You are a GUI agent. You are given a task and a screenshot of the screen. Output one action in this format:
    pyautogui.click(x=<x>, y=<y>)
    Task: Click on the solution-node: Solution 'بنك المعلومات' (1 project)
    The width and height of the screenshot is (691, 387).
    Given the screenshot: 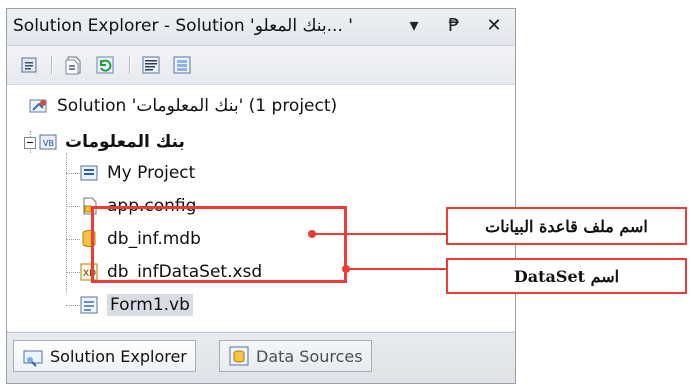 What is the action you would take?
    pyautogui.click(x=183, y=106)
    